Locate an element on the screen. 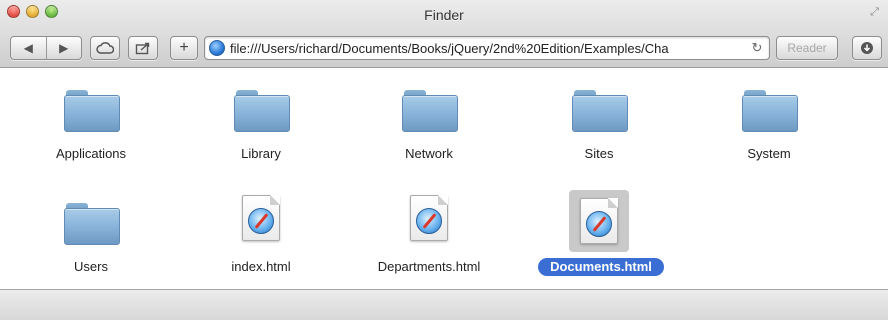  system-folder-icon is located at coordinates (770, 111).